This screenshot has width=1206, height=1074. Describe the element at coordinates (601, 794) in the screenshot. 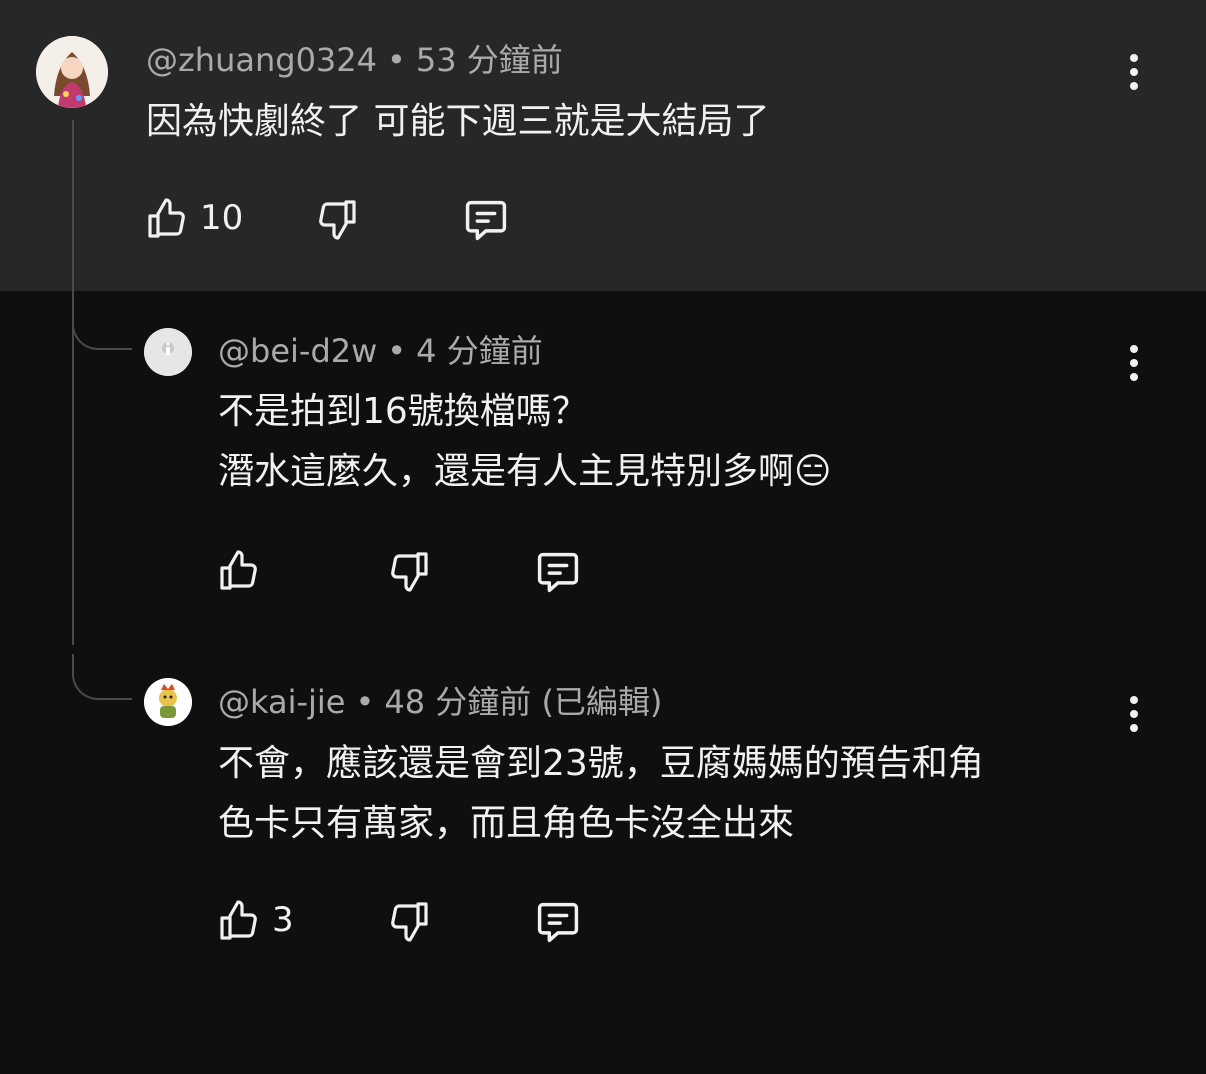

I see `comment-text: 不會，應該還是會到23號，豆腐媽媽的預告和角 色卡只有萬家，而且角色卡沒全出來` at that location.